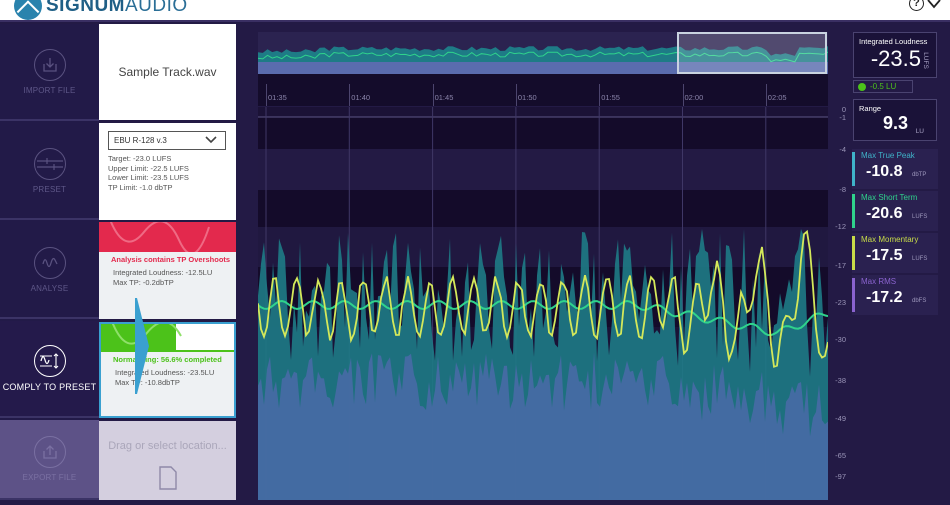 The height and width of the screenshot is (505, 950). Describe the element at coordinates (895, 253) in the screenshot. I see `max-momentary-stat: Max Momentary -17.5 LUFS` at that location.